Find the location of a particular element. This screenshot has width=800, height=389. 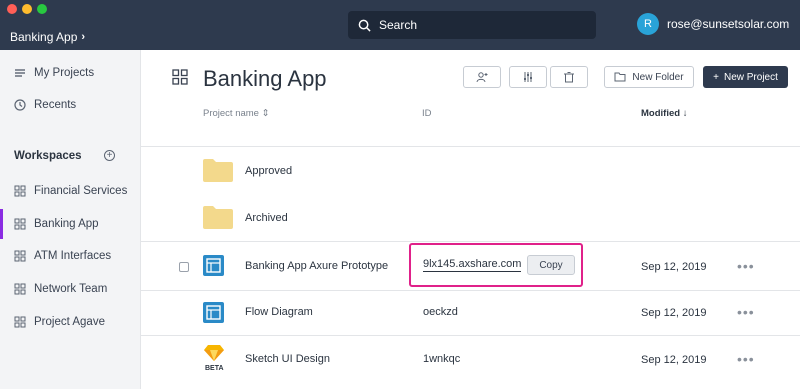

sidebar-item-label: Network Team is located at coordinates (71, 289).